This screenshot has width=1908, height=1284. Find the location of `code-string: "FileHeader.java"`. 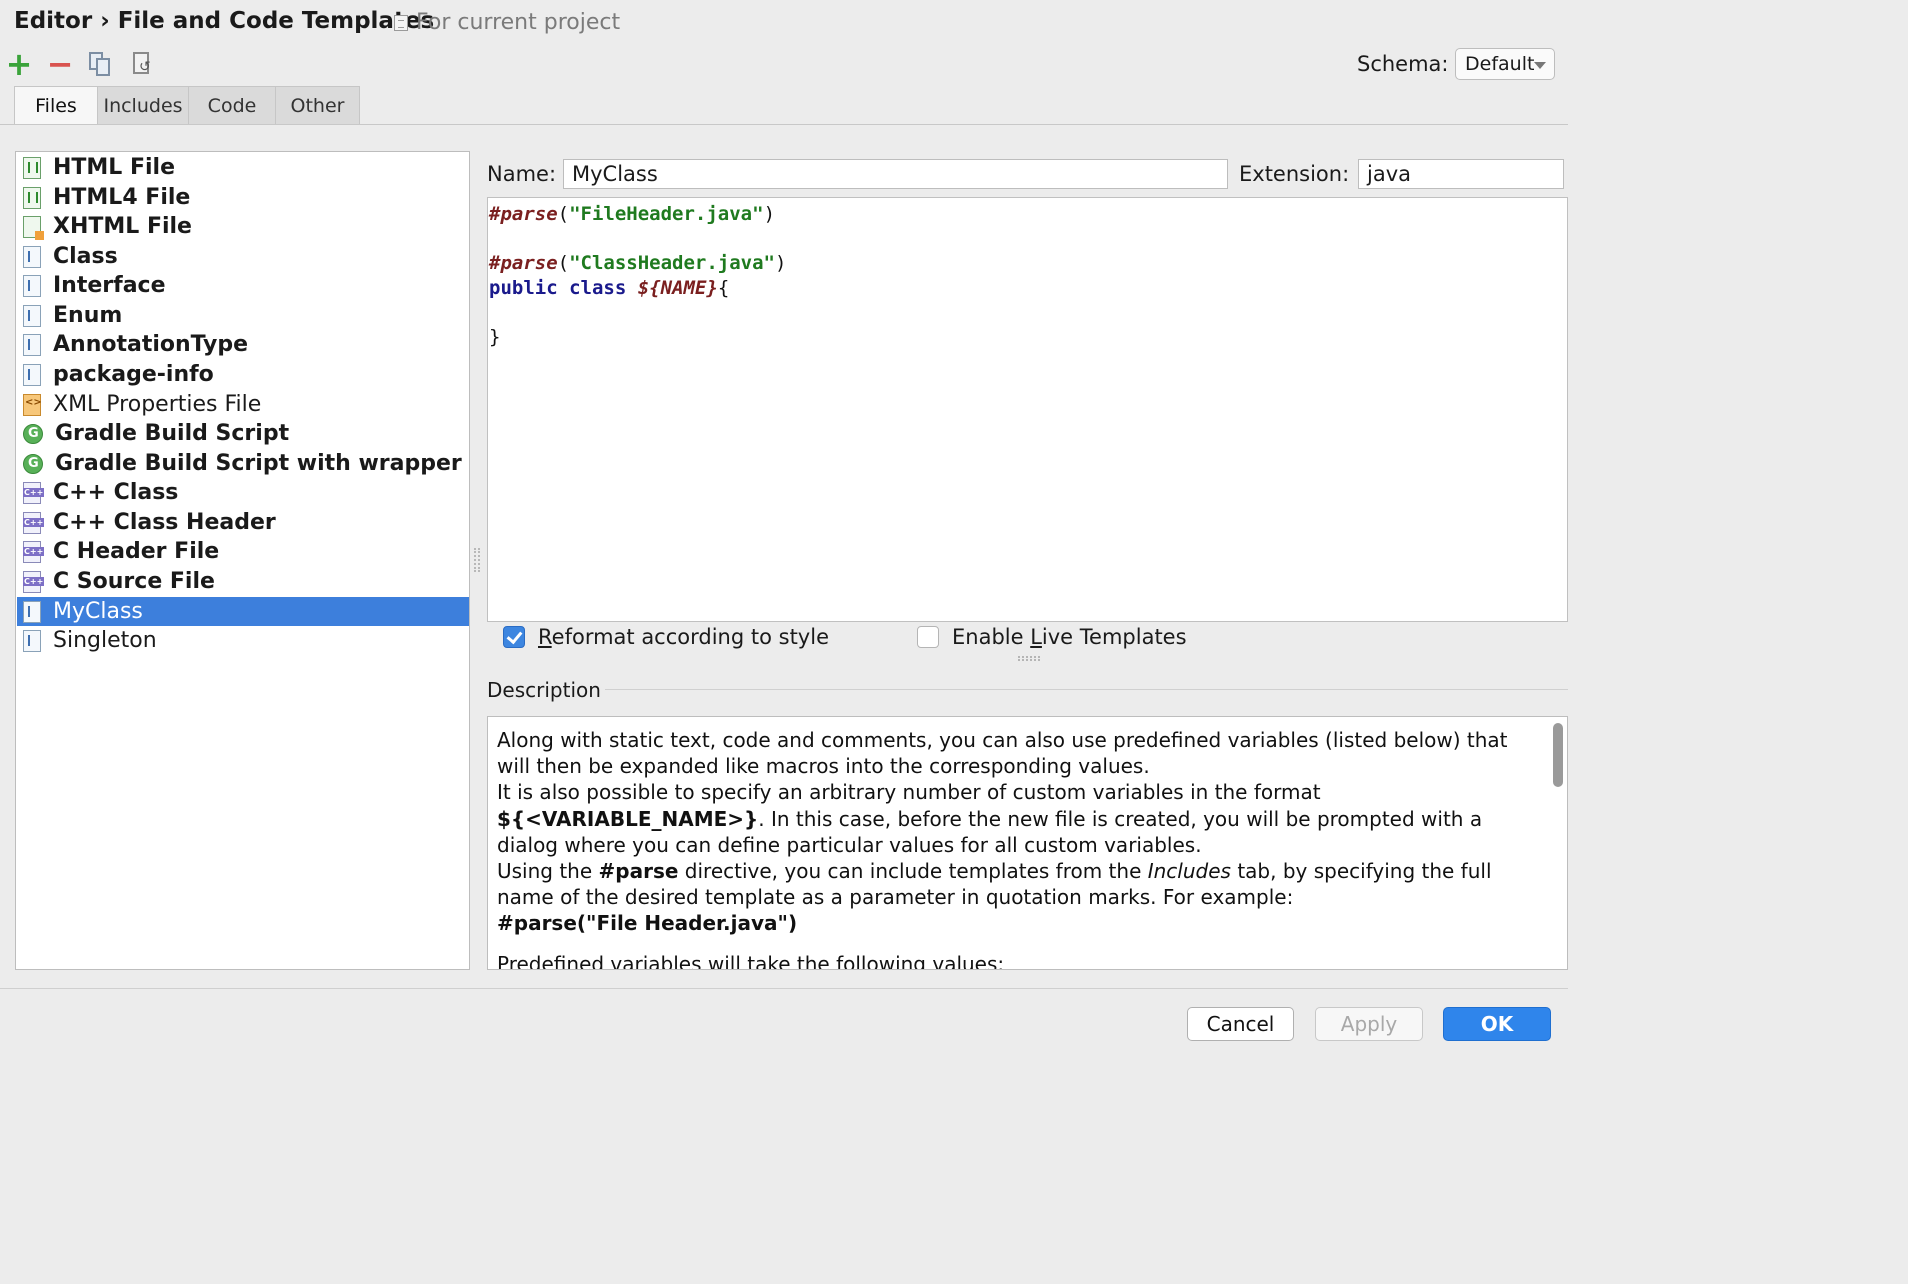

code-string: "FileHeader.java" is located at coordinates (666, 214).